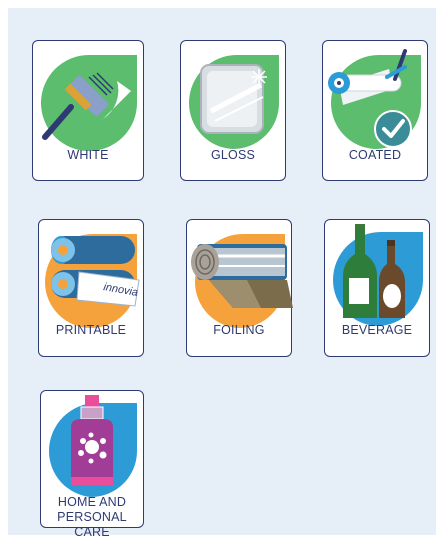 Image resolution: width=444 pixels, height=543 pixels. Describe the element at coordinates (88, 155) in the screenshot. I see `category-label: WHITE` at that location.